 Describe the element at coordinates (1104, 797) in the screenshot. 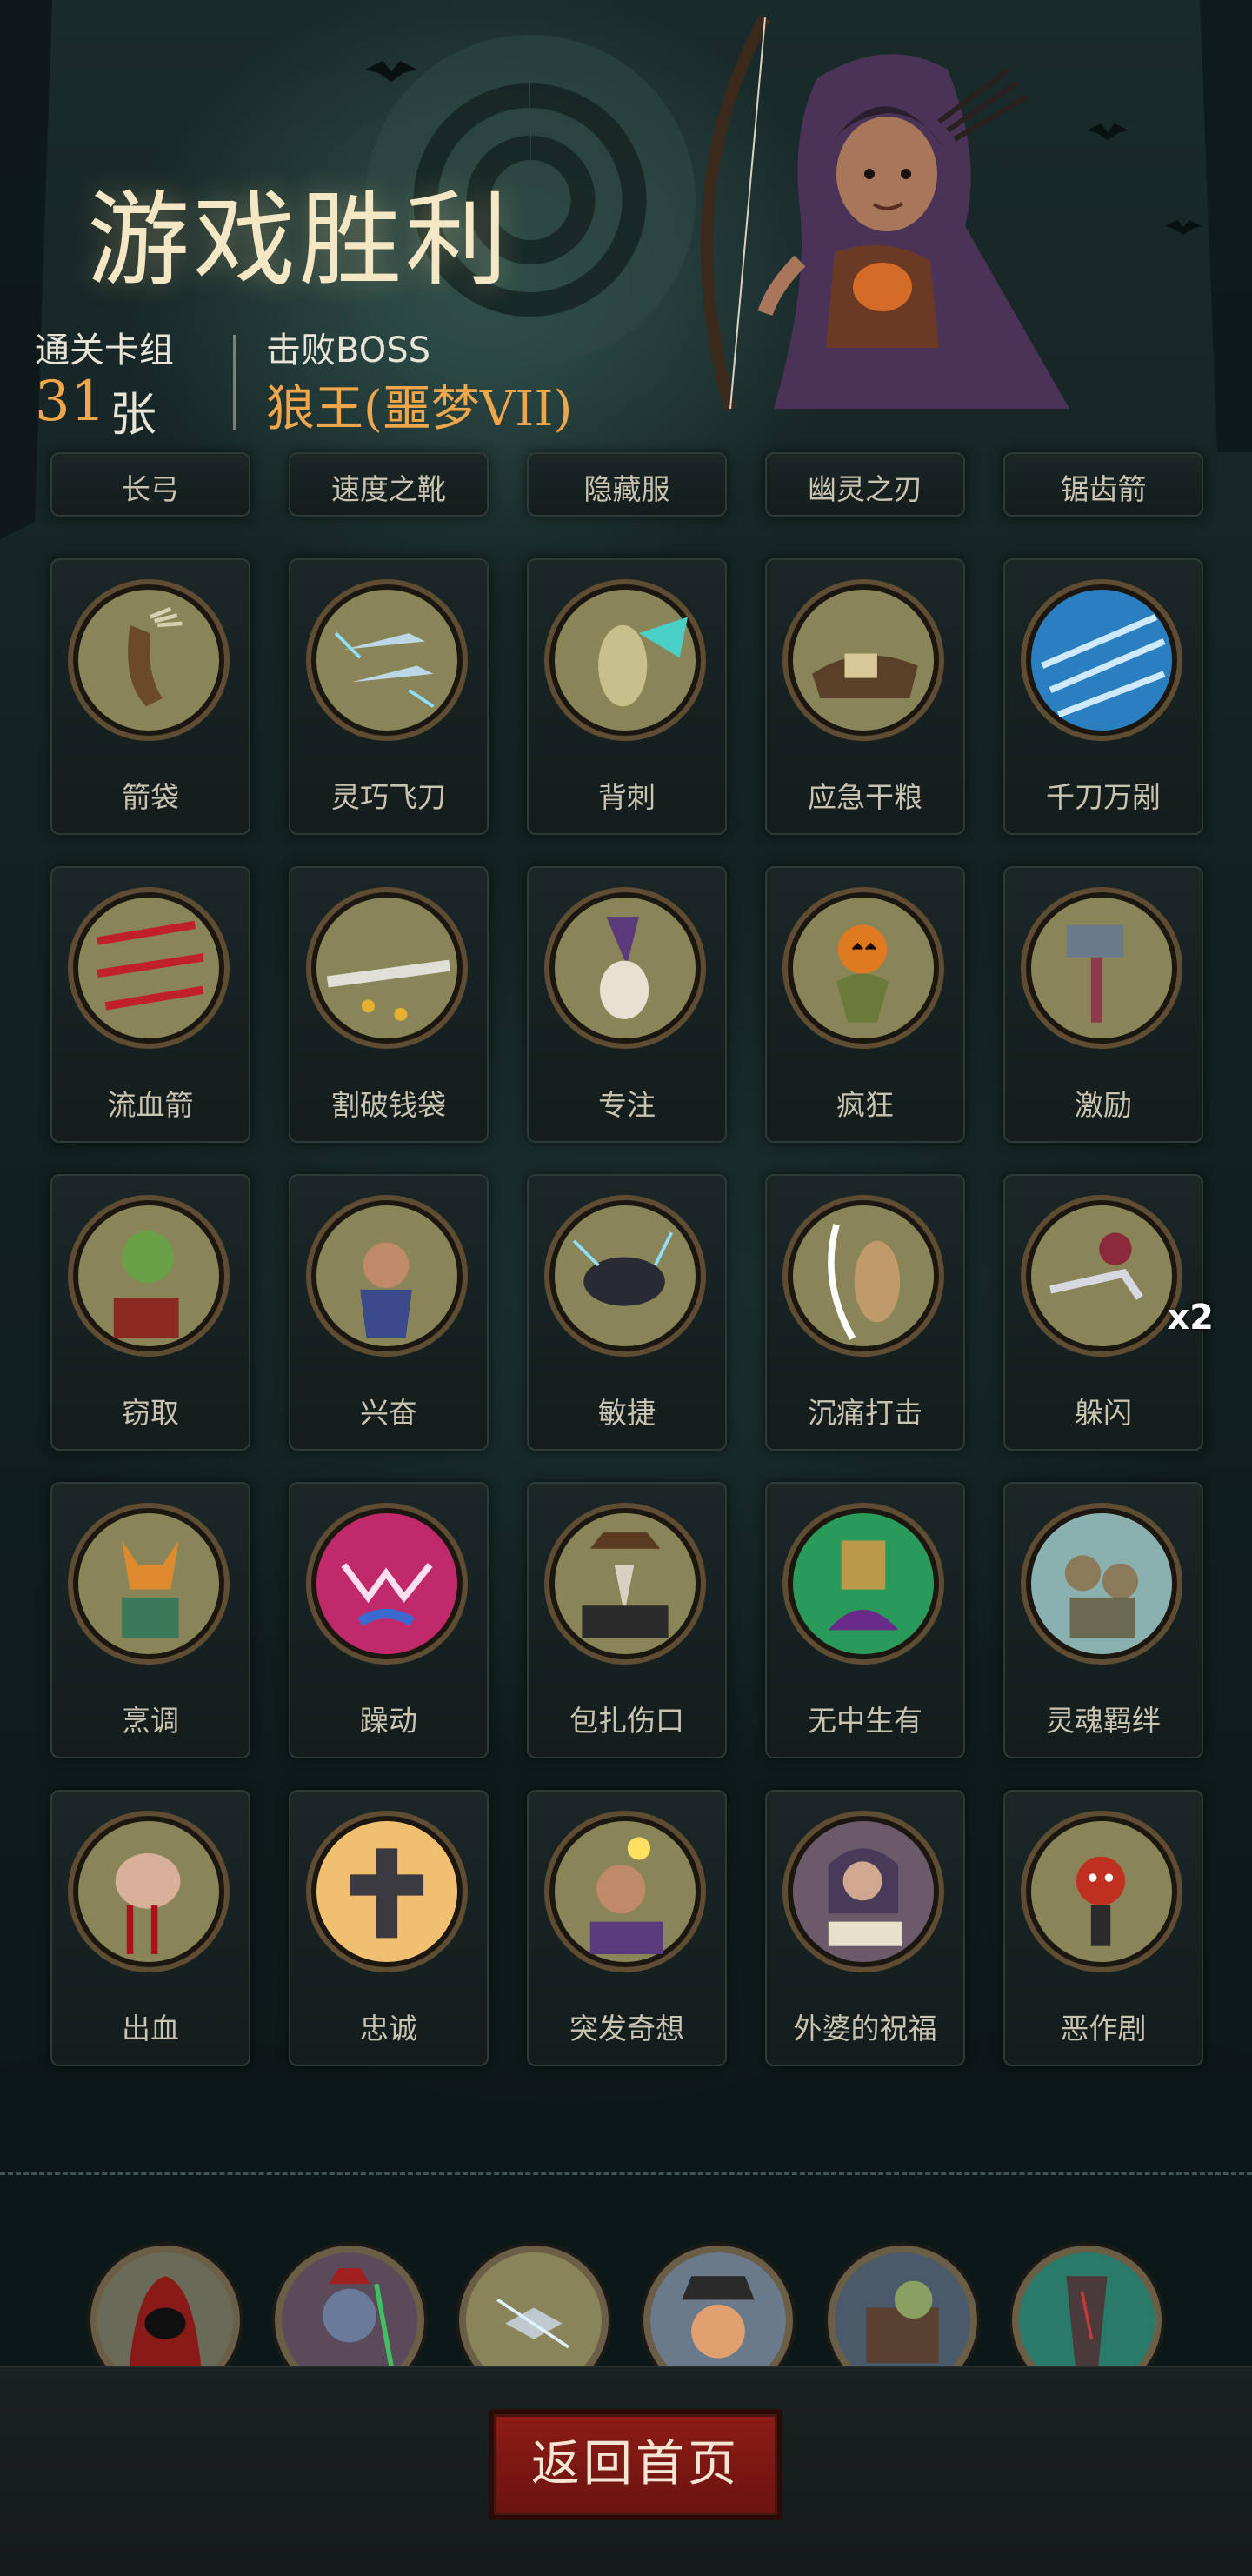

I see `card-name: 千刀万剐` at that location.